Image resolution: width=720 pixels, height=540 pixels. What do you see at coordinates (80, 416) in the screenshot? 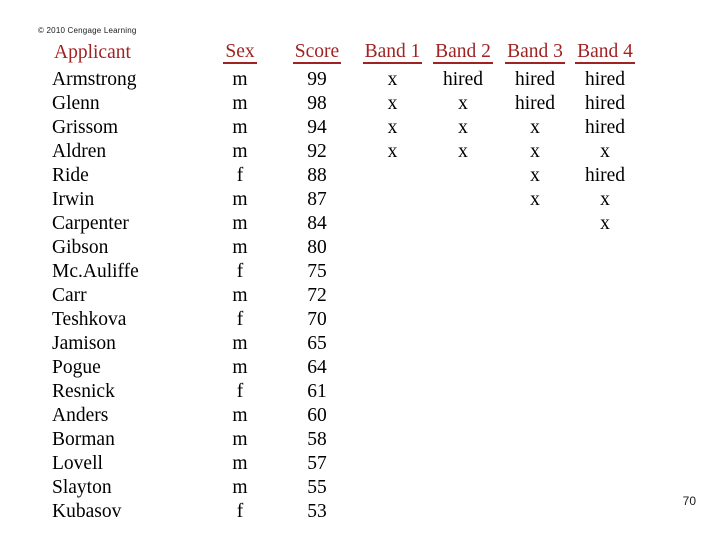
I see `cell-applicant: Anders` at bounding box center [80, 416].